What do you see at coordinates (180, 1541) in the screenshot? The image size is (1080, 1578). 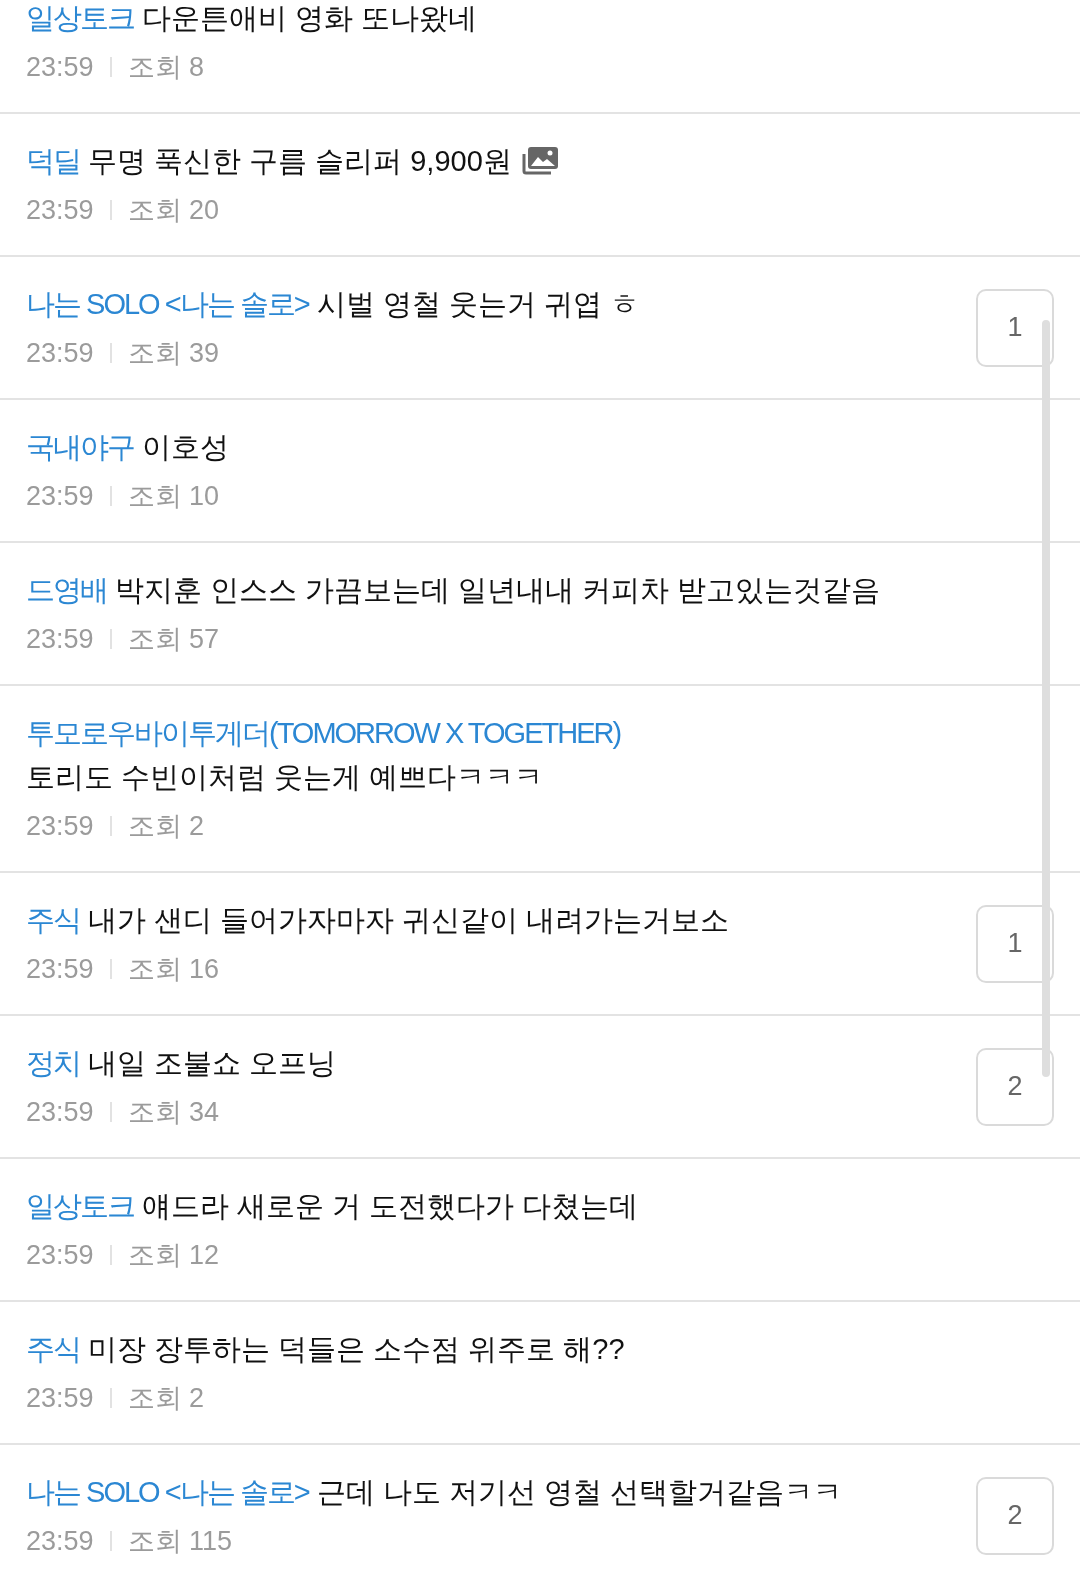 I see `view-count: 조회 115` at bounding box center [180, 1541].